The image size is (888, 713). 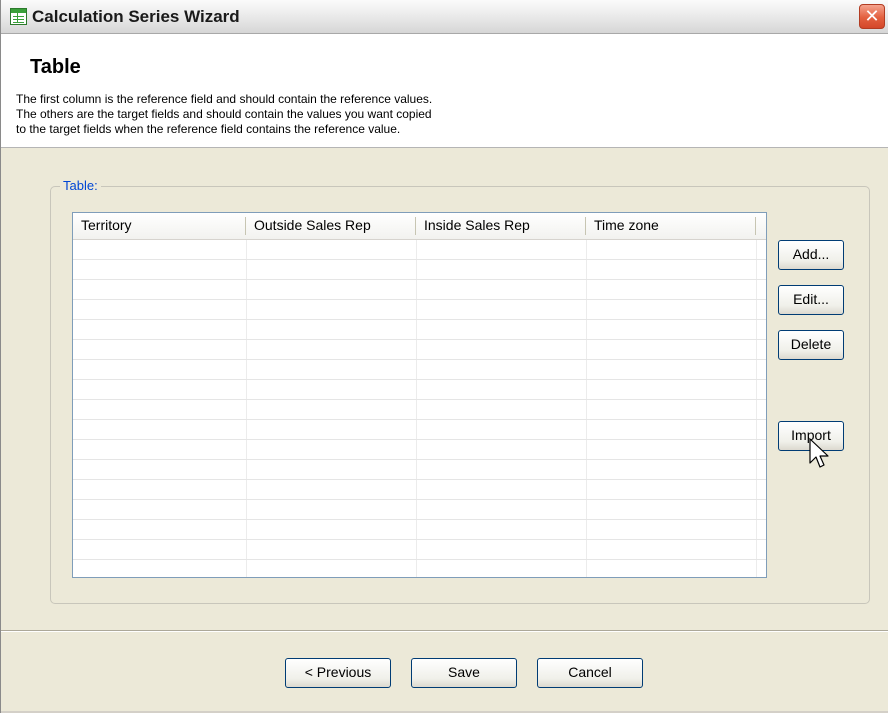 What do you see at coordinates (671, 226) in the screenshot?
I see `column-header-time-zone: Time zone` at bounding box center [671, 226].